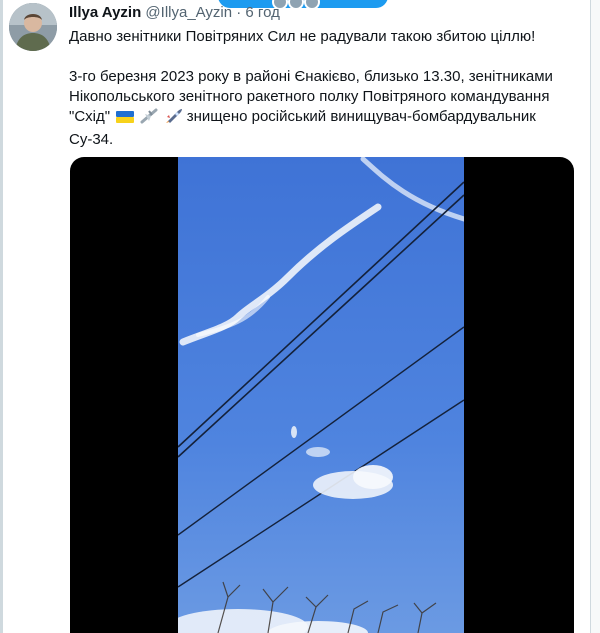  What do you see at coordinates (33, 27) in the screenshot?
I see `avatar` at bounding box center [33, 27].